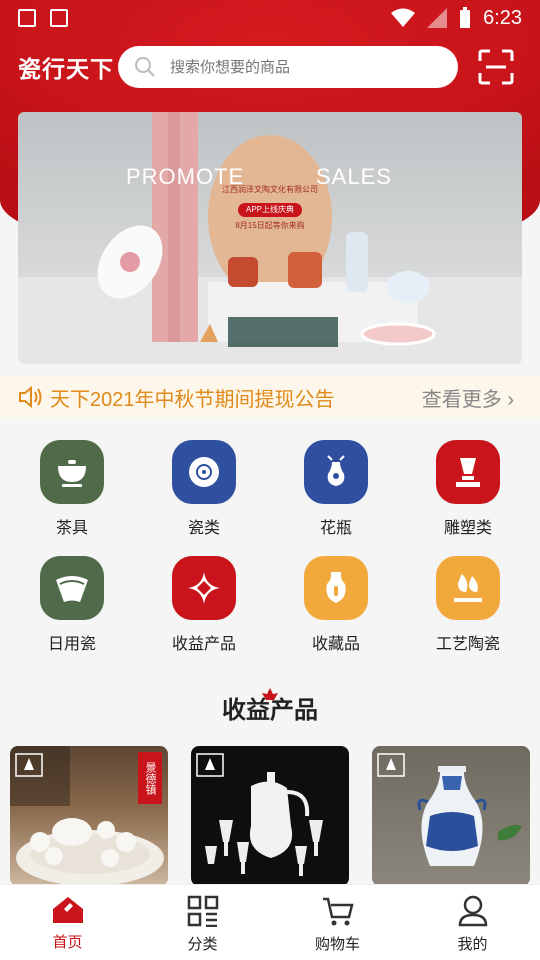 The width and height of the screenshot is (540, 960). Describe the element at coordinates (270, 710) in the screenshot. I see `section-title: 收益产品` at that location.